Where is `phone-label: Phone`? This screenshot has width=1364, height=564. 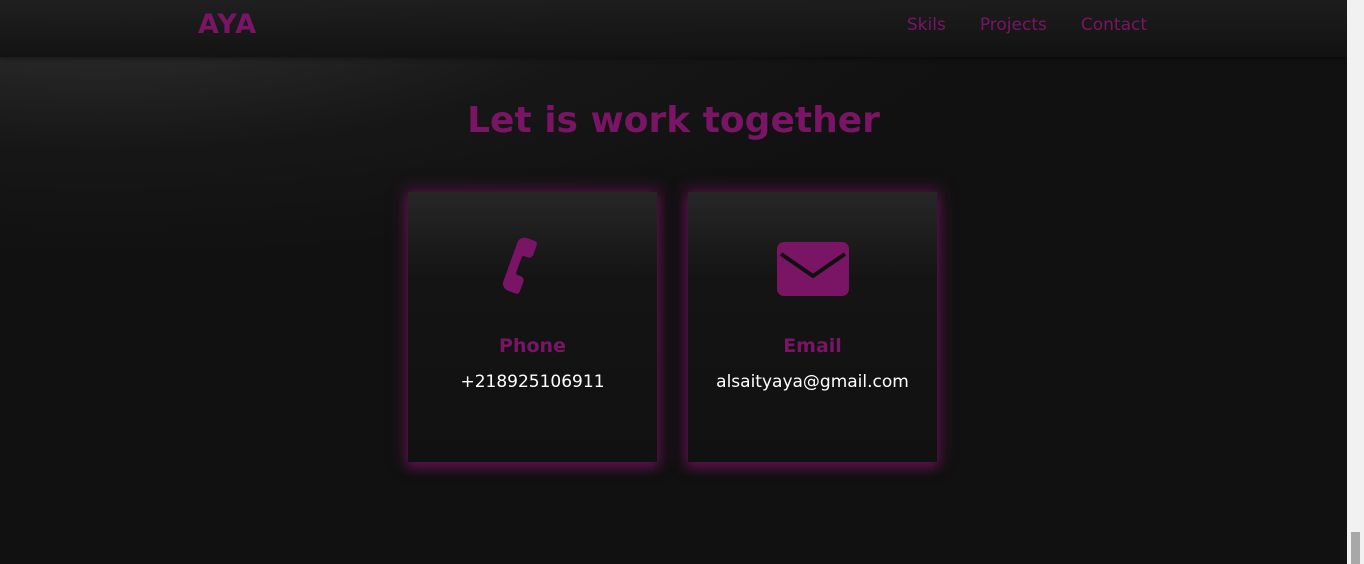 phone-label: Phone is located at coordinates (532, 346).